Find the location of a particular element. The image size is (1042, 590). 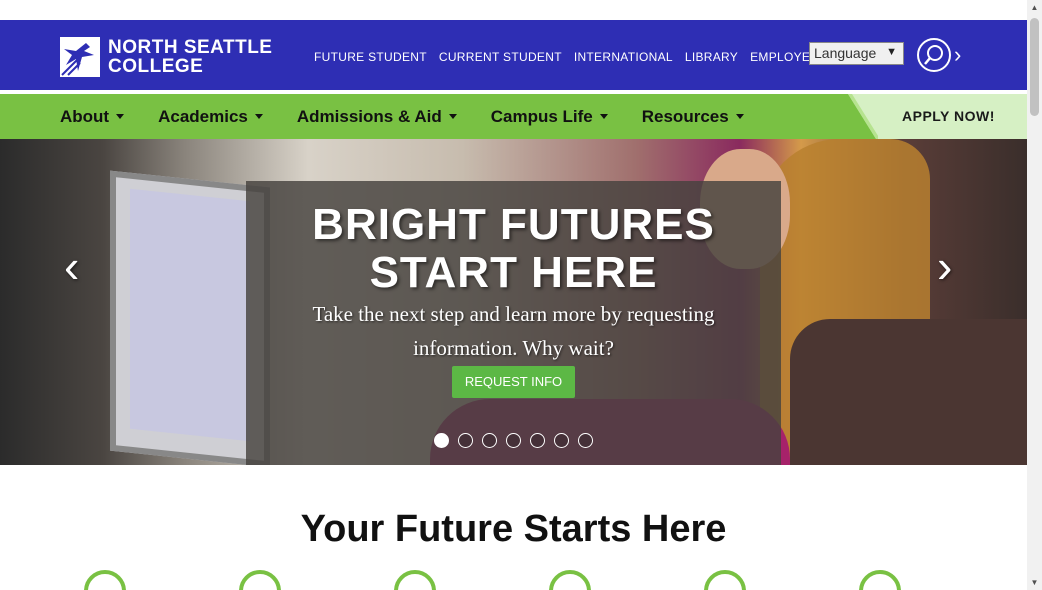

utility-link-current-student: CURRENT STUDENT is located at coordinates (500, 57).